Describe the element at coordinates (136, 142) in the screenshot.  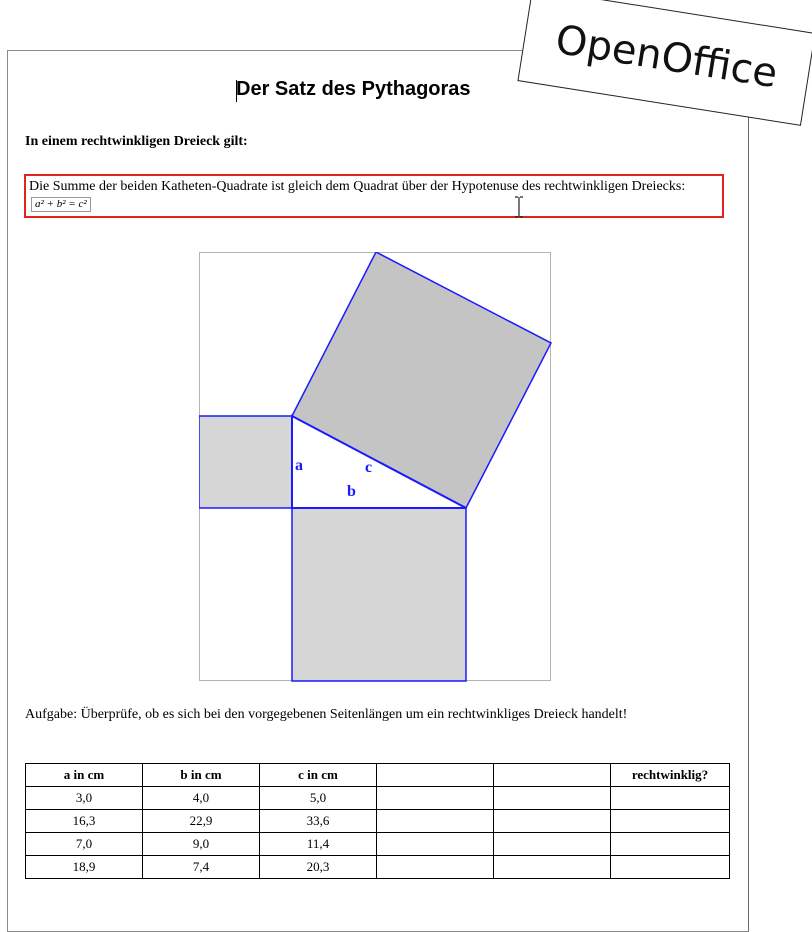
I see `subheading: In einem rechtwinkligen Dreieck gilt:` at that location.